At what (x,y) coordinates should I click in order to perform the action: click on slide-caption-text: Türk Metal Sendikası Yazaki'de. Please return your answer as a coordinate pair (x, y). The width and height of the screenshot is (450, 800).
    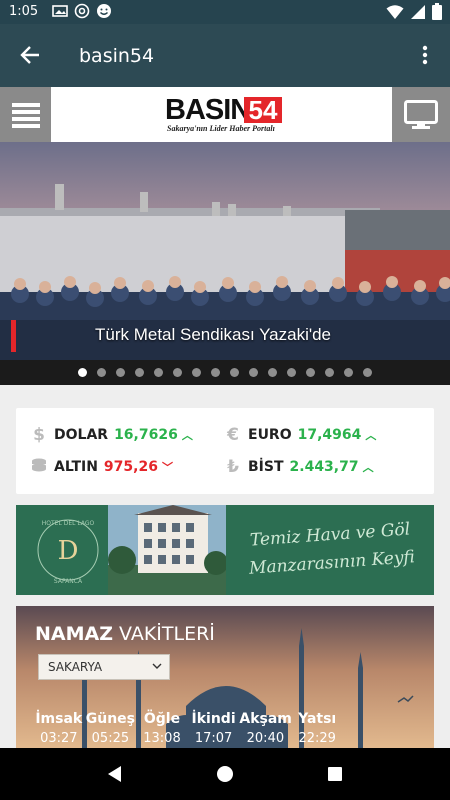
    Looking at the image, I should click on (213, 335).